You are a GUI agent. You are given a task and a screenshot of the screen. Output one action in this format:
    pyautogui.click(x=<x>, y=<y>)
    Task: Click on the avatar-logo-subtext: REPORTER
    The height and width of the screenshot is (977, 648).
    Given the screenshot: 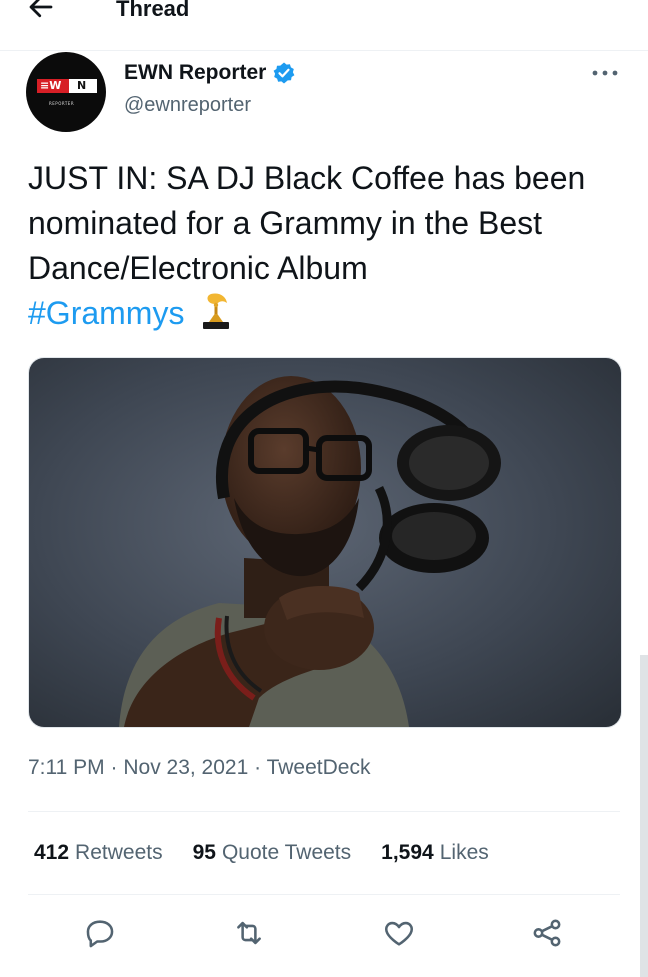 What is the action you would take?
    pyautogui.click(x=62, y=103)
    